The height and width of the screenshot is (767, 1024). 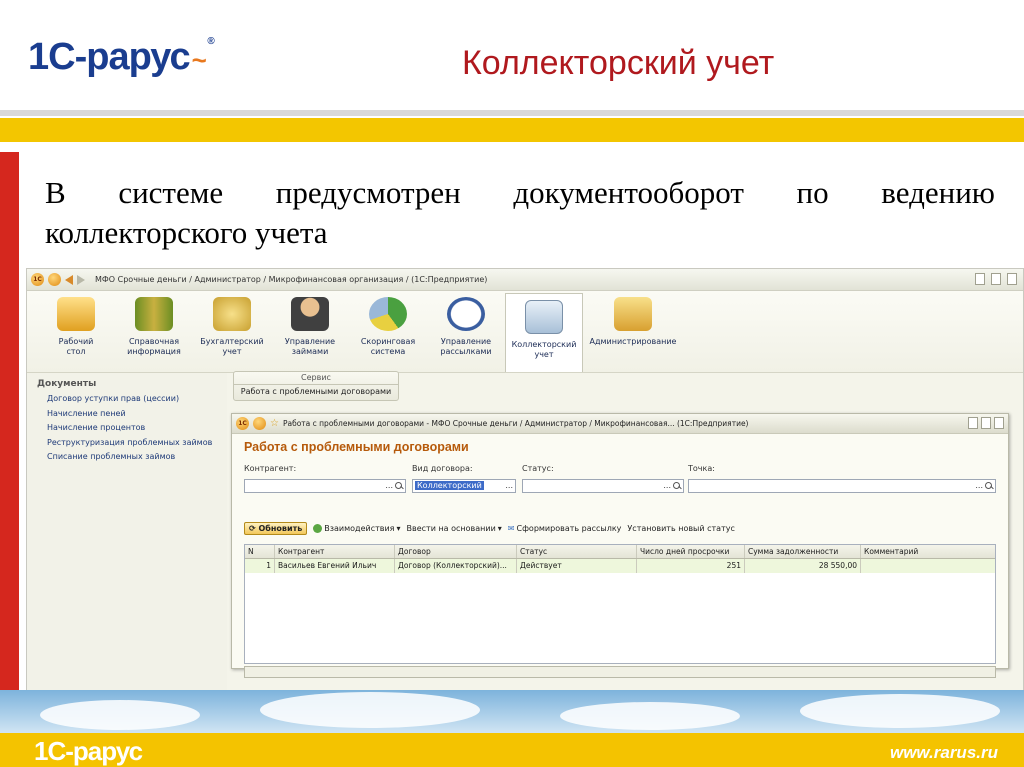 I want to click on vid-label: Вид договора:, so click(x=442, y=468).